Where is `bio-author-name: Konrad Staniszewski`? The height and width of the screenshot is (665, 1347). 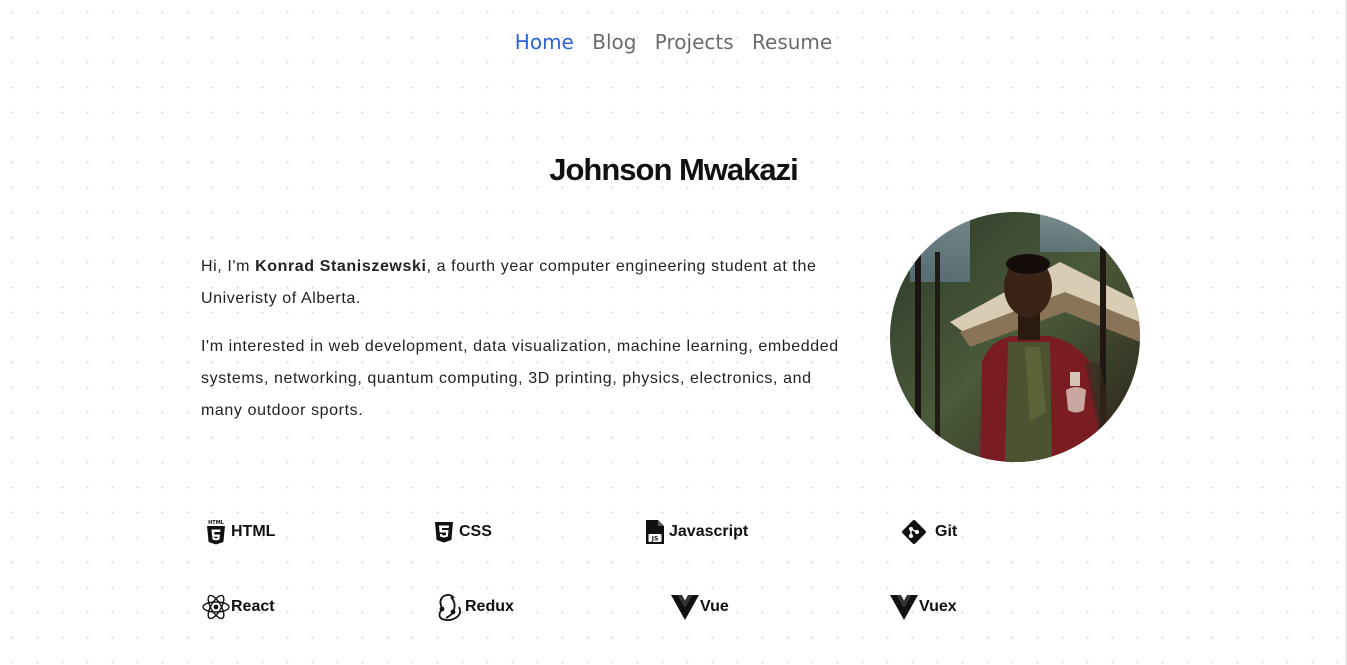 bio-author-name: Konrad Staniszewski is located at coordinates (341, 266).